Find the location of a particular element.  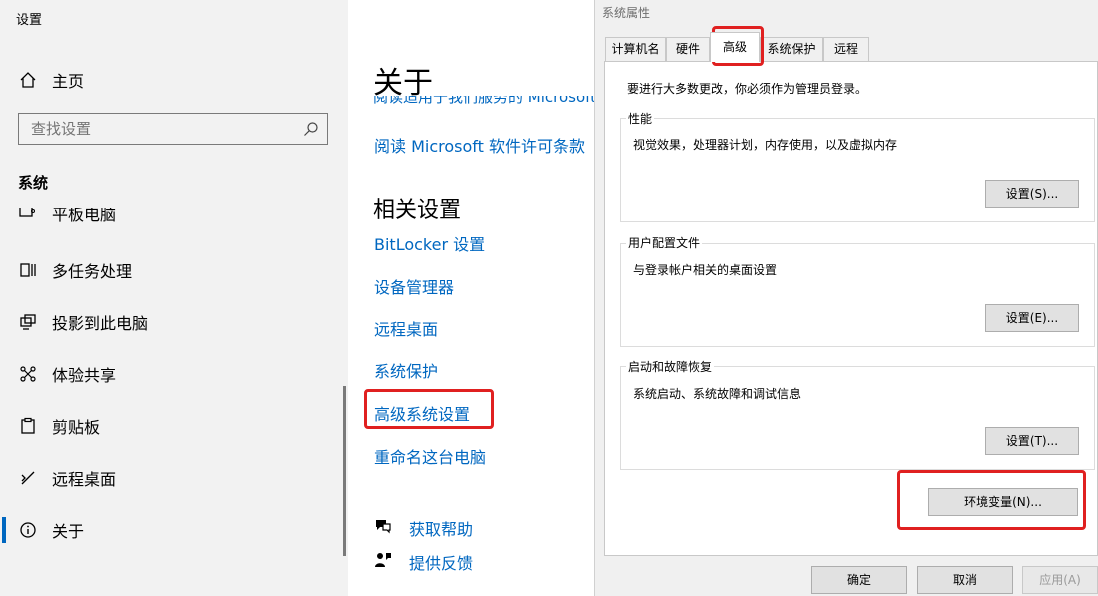

sidebar-item-clipboard: 剪贴板 is located at coordinates (174, 426).